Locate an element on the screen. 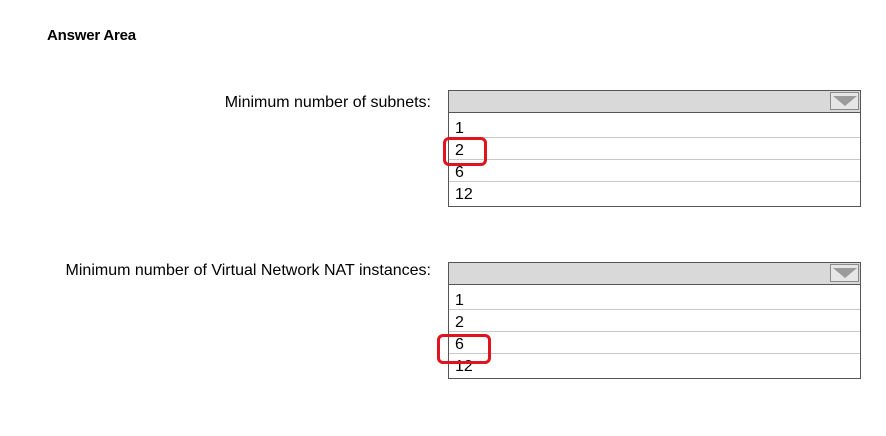  subnets-dropdown-toggle is located at coordinates (844, 101).